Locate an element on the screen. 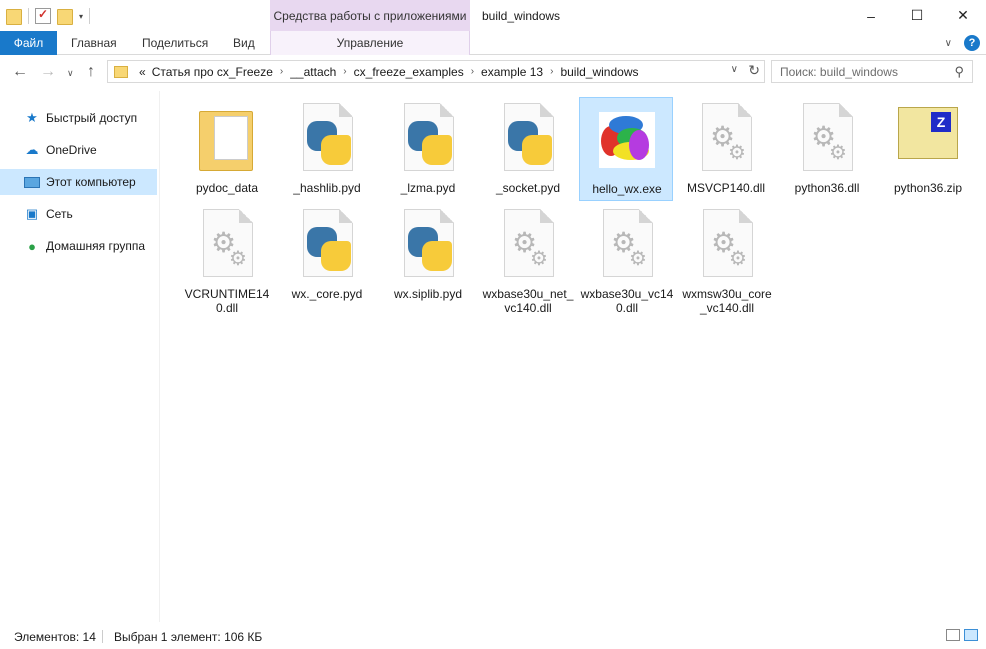  breadcrumb-item: __attach is located at coordinates (313, 72).